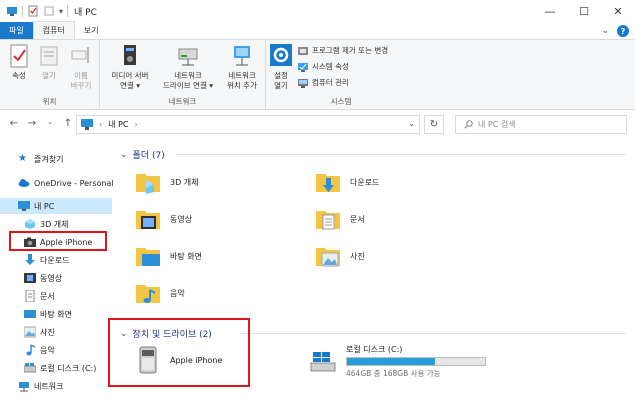  What do you see at coordinates (22, 158) in the screenshot?
I see `star-icon: ★` at bounding box center [22, 158].